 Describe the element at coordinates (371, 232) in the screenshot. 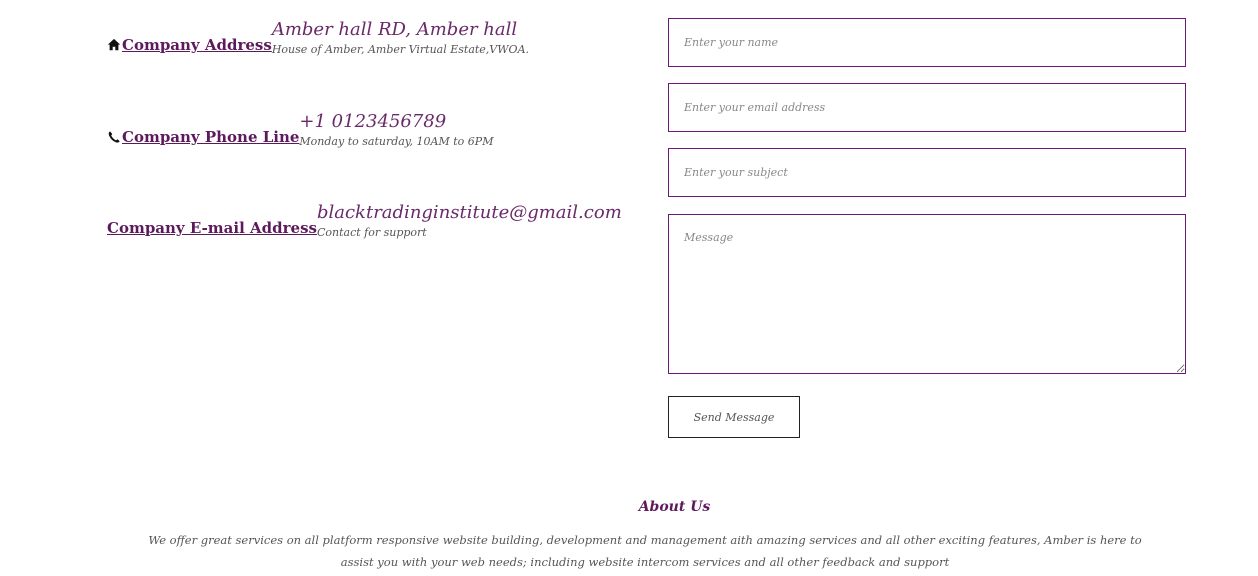

I see `email-sub: Contact for support` at that location.